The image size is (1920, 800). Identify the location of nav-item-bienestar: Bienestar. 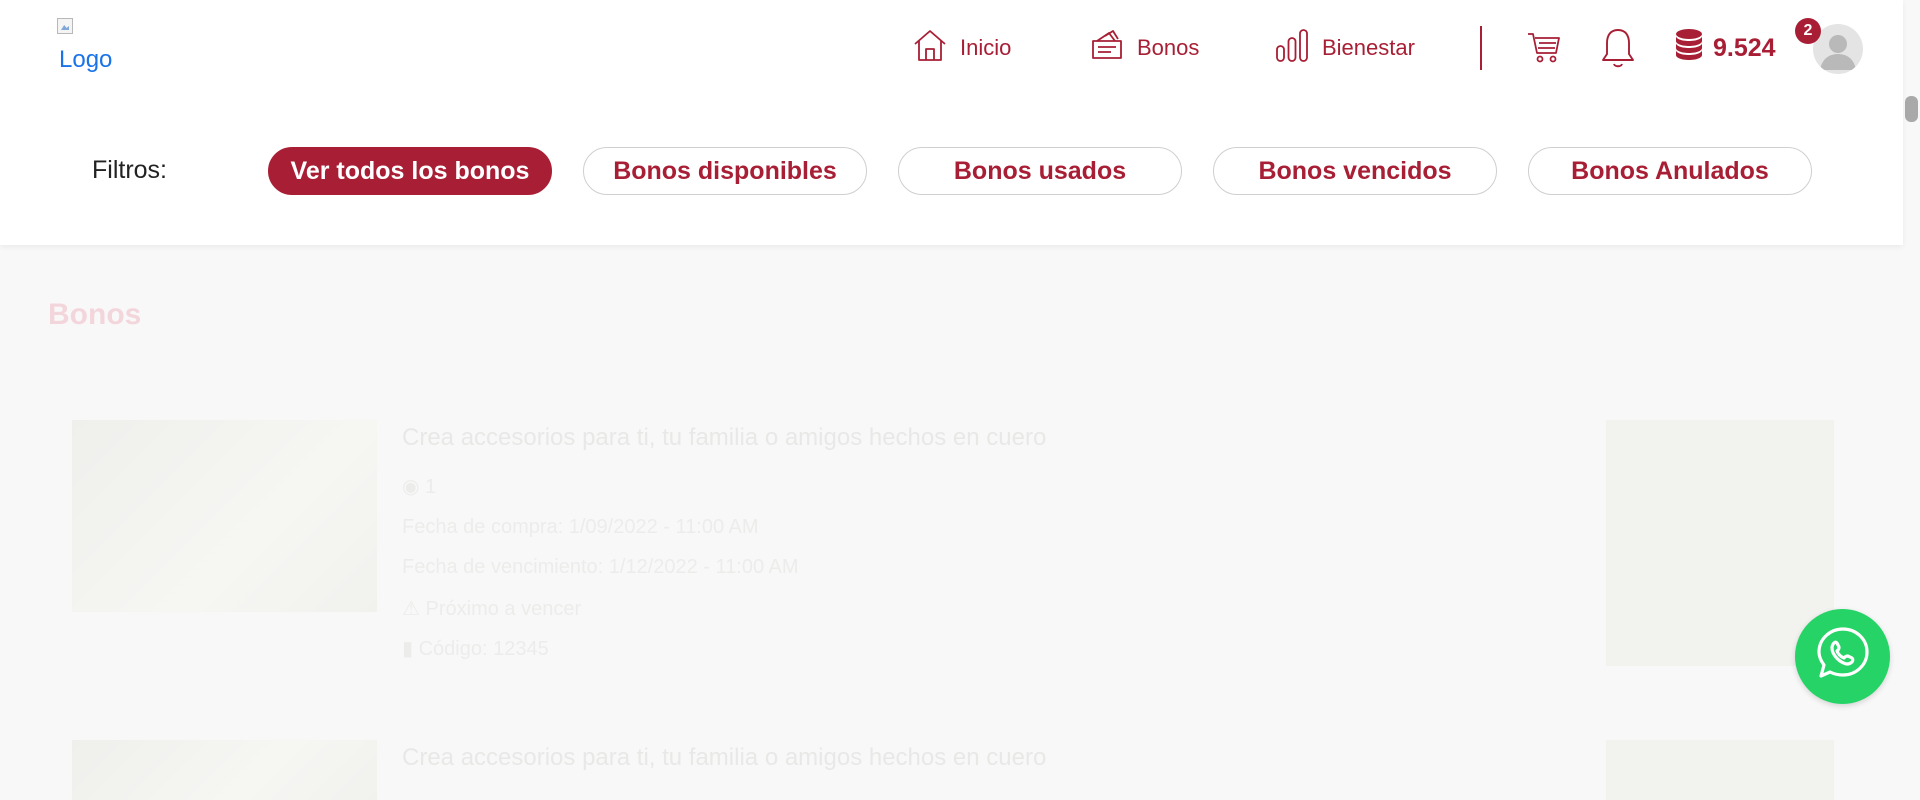
(1344, 48).